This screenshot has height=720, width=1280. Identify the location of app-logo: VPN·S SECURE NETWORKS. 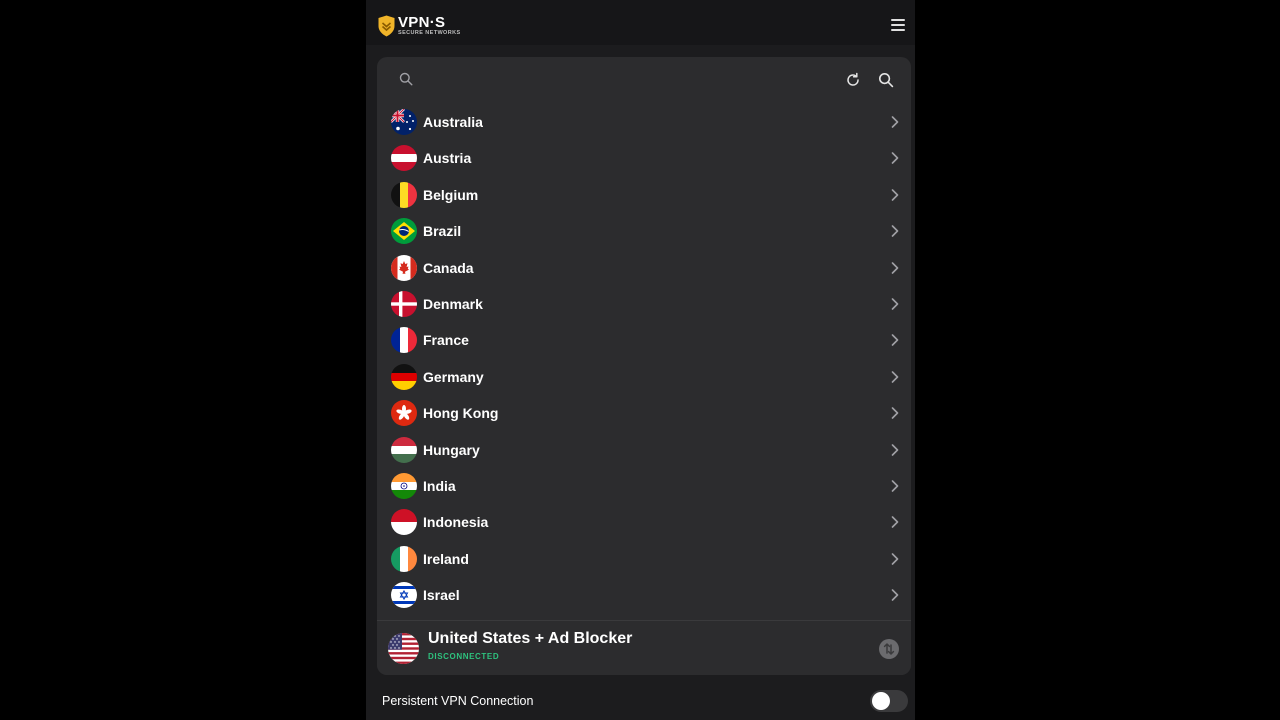
(419, 26).